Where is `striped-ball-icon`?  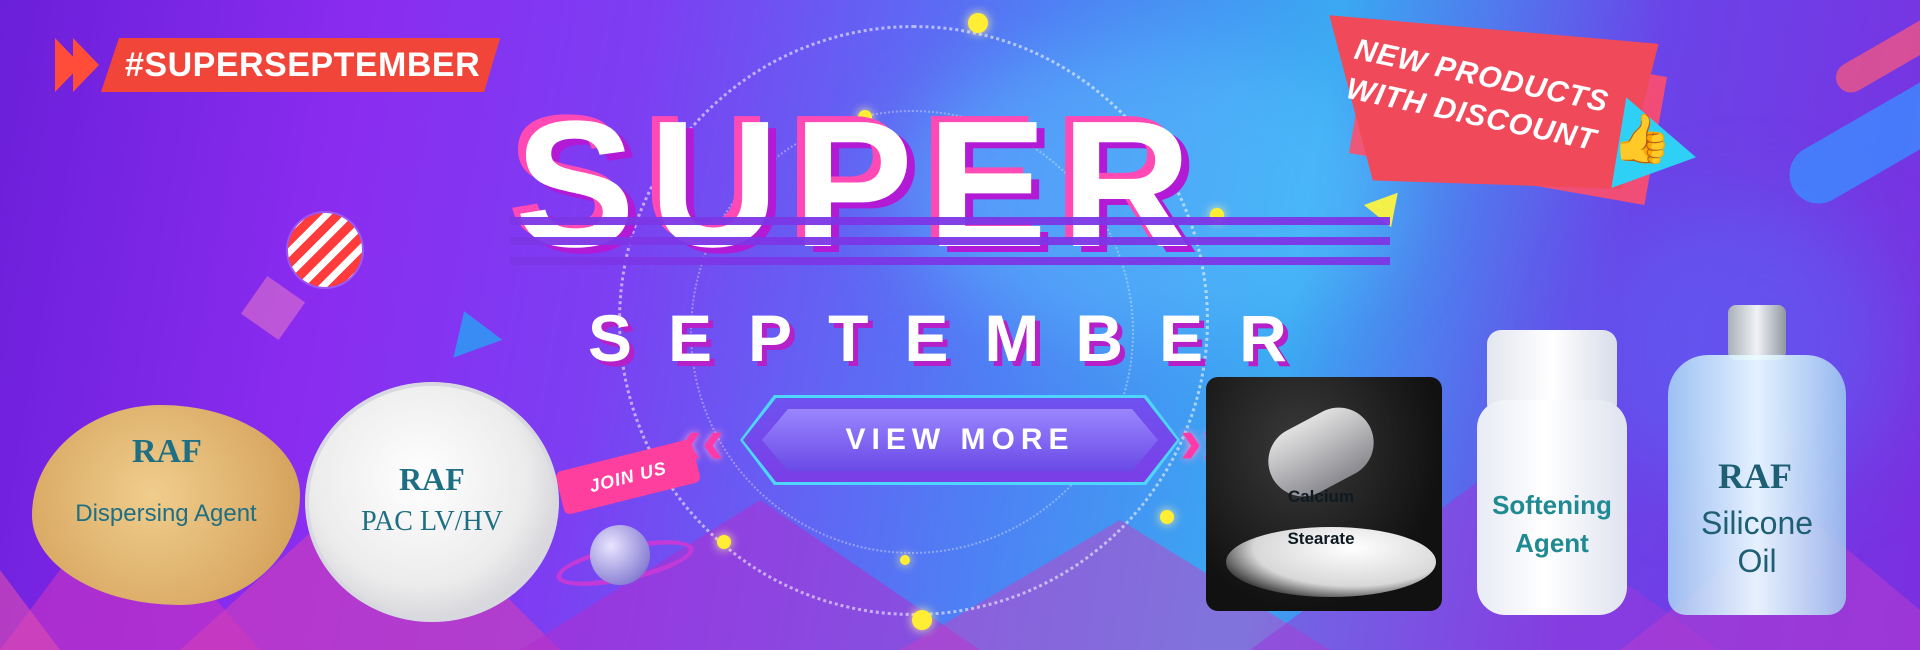
striped-ball-icon is located at coordinates (325, 250).